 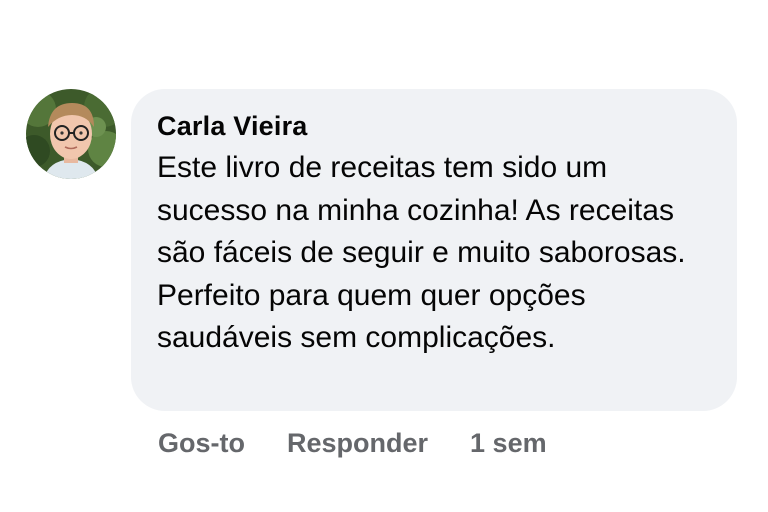 I want to click on like-button: Gos-to, so click(x=201, y=443).